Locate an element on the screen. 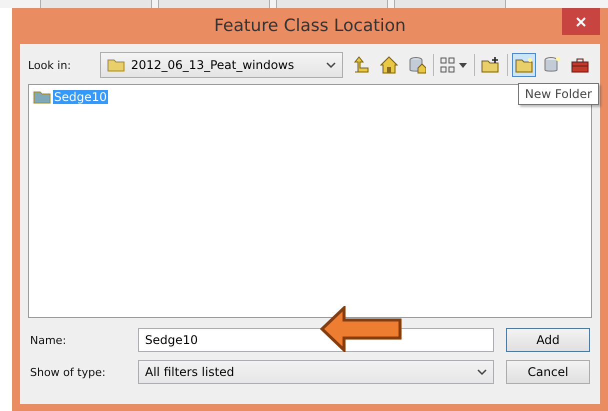  database-icon is located at coordinates (552, 65).